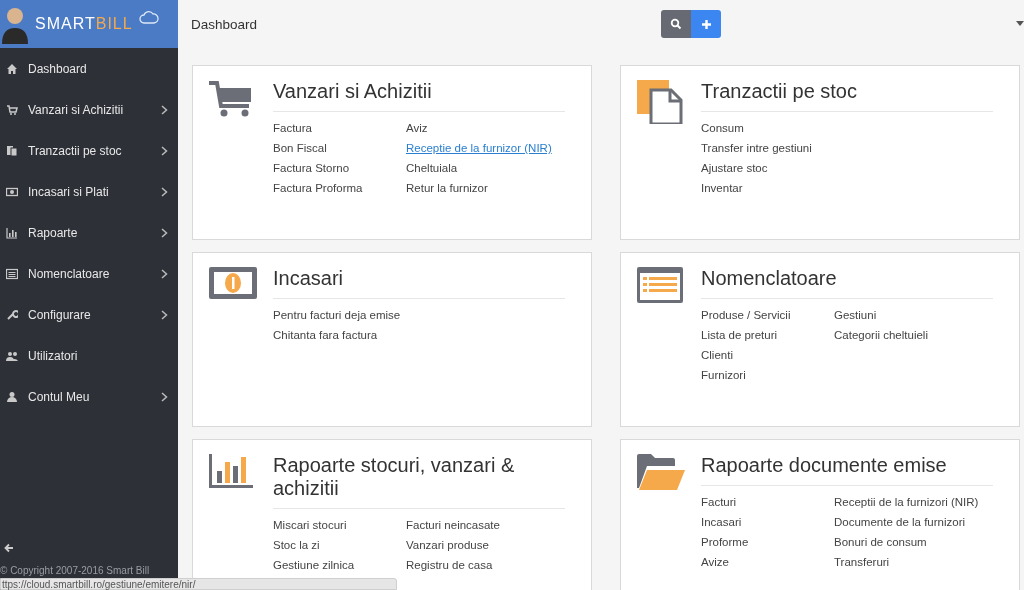 The image size is (1024, 590). I want to click on cloud-icon, so click(148, 17).